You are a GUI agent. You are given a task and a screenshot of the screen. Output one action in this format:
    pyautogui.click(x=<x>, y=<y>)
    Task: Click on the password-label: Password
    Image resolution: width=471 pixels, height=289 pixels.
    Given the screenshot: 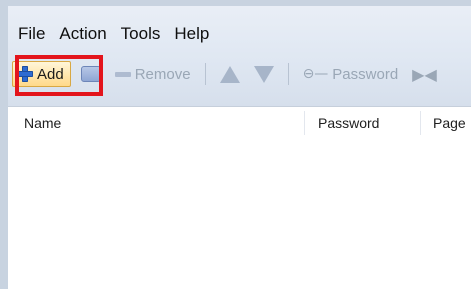 What is the action you would take?
    pyautogui.click(x=365, y=74)
    